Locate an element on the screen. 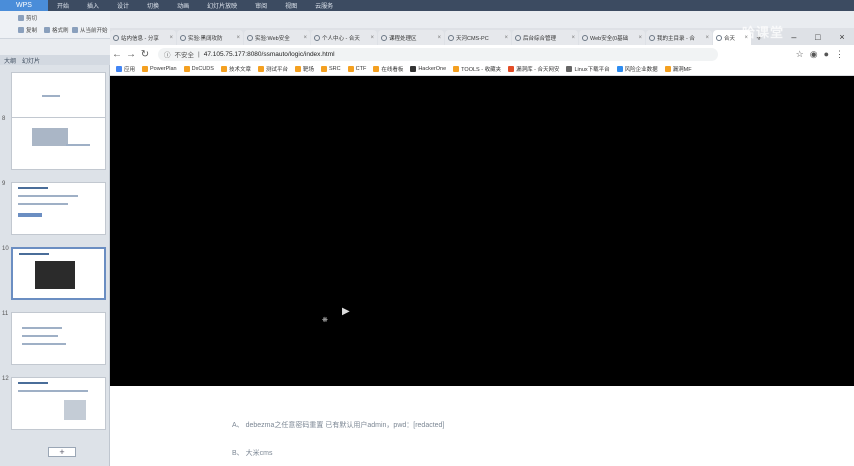  menu-cloud: 云服务 is located at coordinates (324, 5).